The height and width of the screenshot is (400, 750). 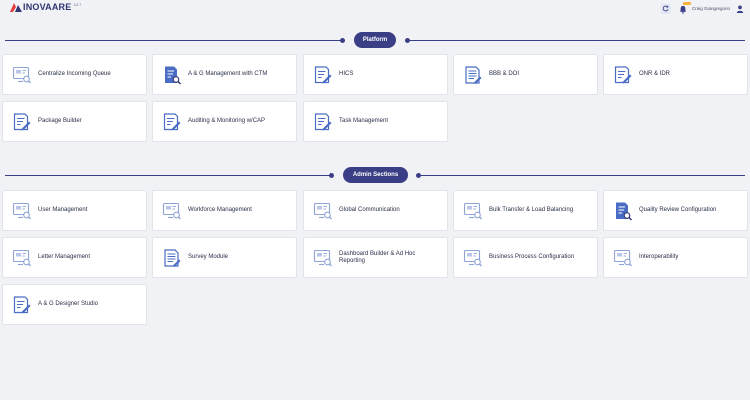 I want to click on card-label: Package Builder, so click(x=60, y=121).